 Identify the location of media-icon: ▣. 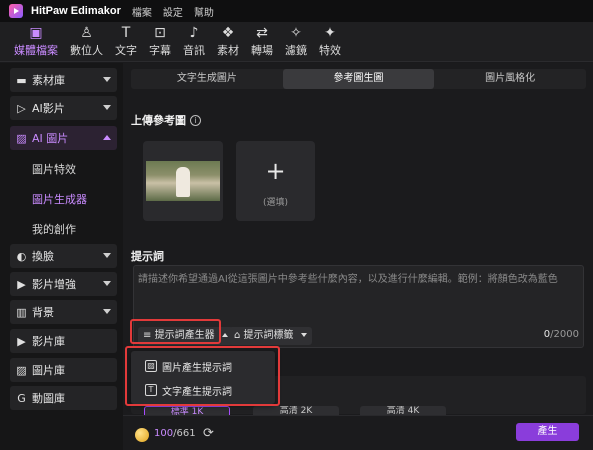
(36, 33).